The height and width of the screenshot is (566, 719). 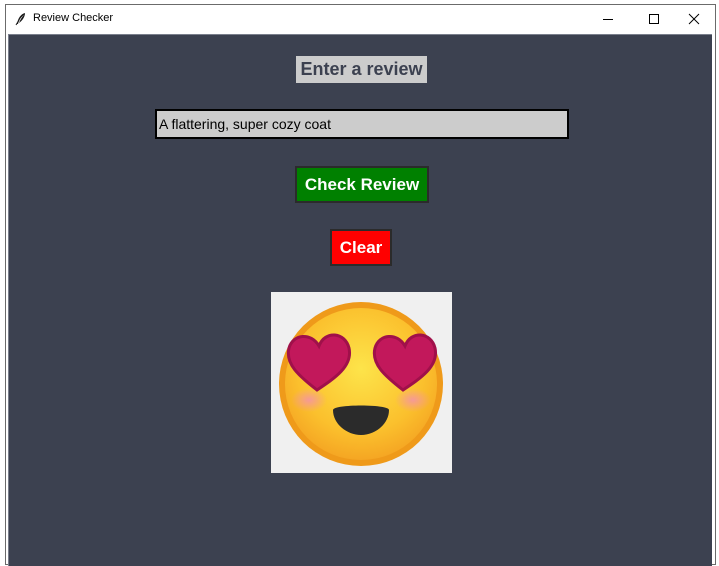 What do you see at coordinates (360, 19) in the screenshot?
I see `title-bar: Review Checker` at bounding box center [360, 19].